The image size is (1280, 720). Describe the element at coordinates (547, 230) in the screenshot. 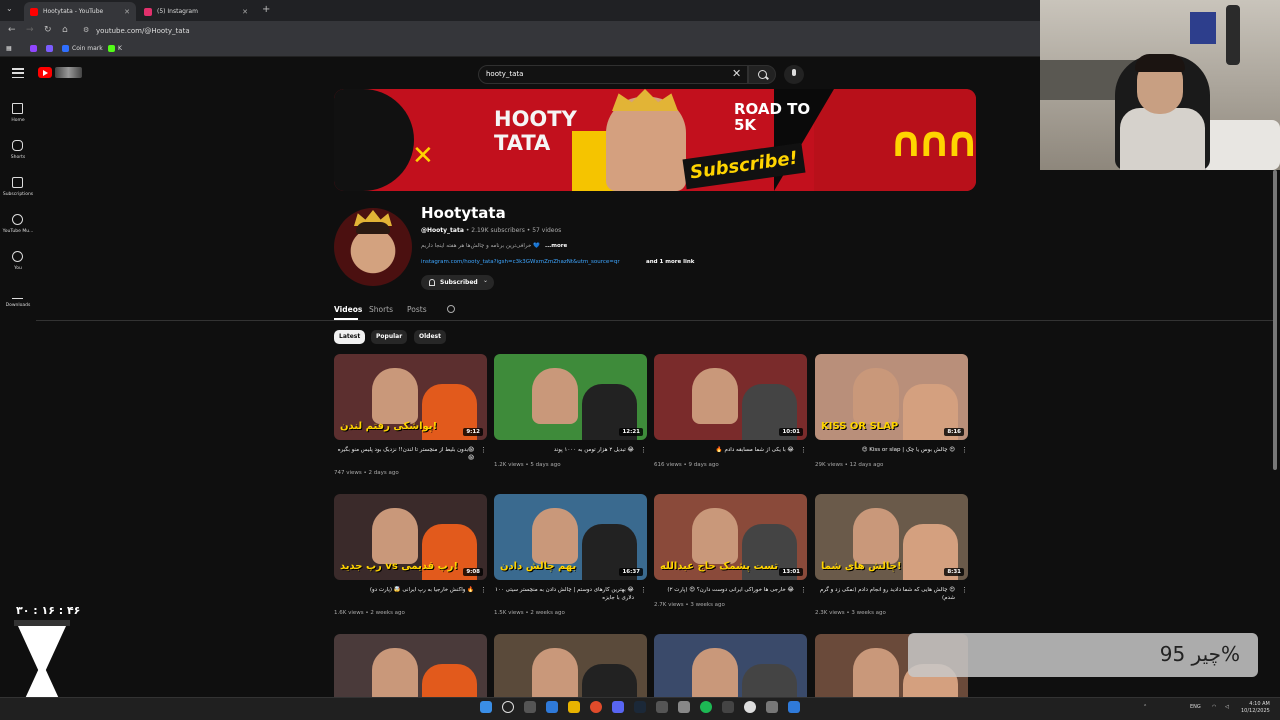

I see `video-count: 57 videos` at that location.